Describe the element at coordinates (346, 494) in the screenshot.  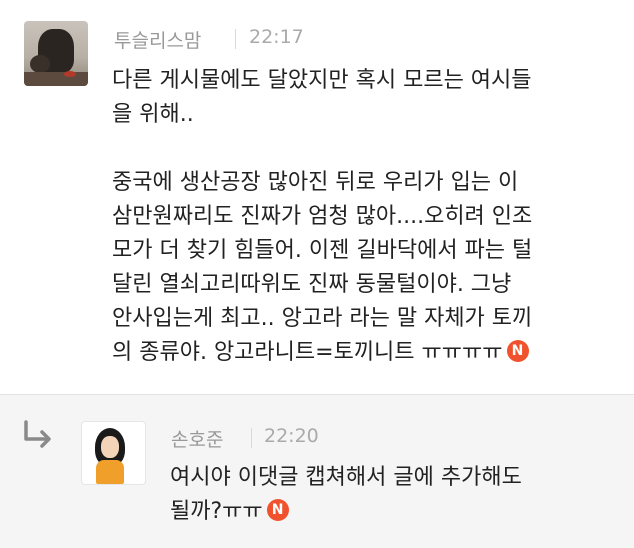
I see `comment-text: 여시야 이댓글 캡쳐해서 글에 추가해도 될까?ㅠㅠ` at that location.